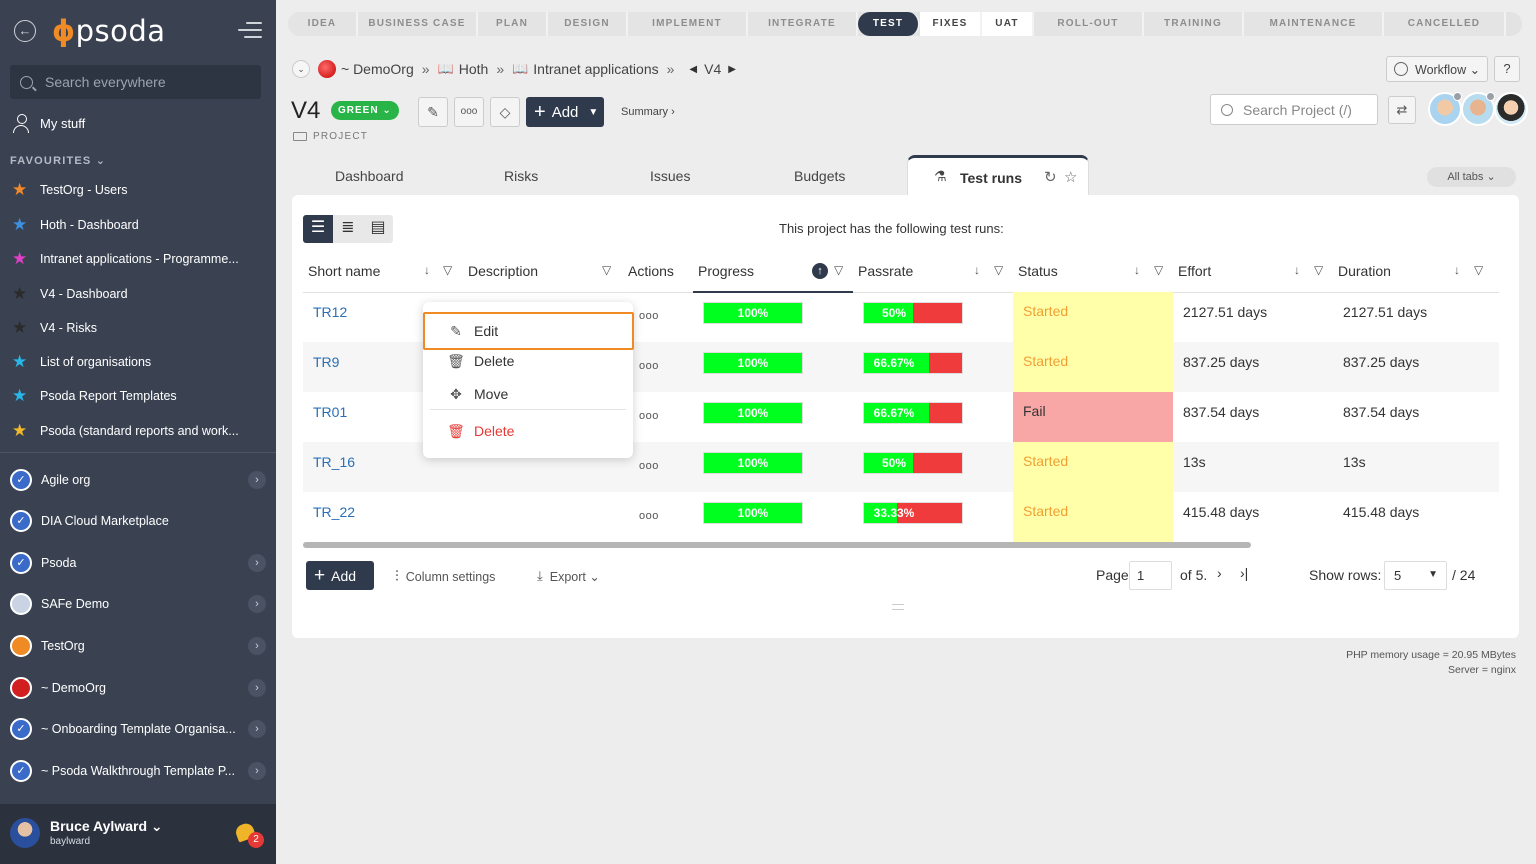  Describe the element at coordinates (670, 176) in the screenshot. I see `tab-issues: Issues` at that location.